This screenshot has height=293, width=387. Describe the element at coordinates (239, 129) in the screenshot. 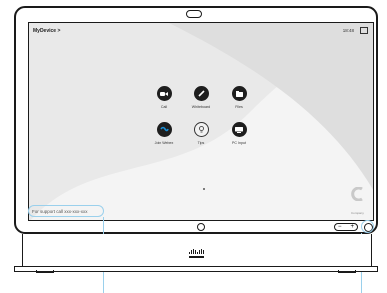

I see `monitor-icon` at that location.